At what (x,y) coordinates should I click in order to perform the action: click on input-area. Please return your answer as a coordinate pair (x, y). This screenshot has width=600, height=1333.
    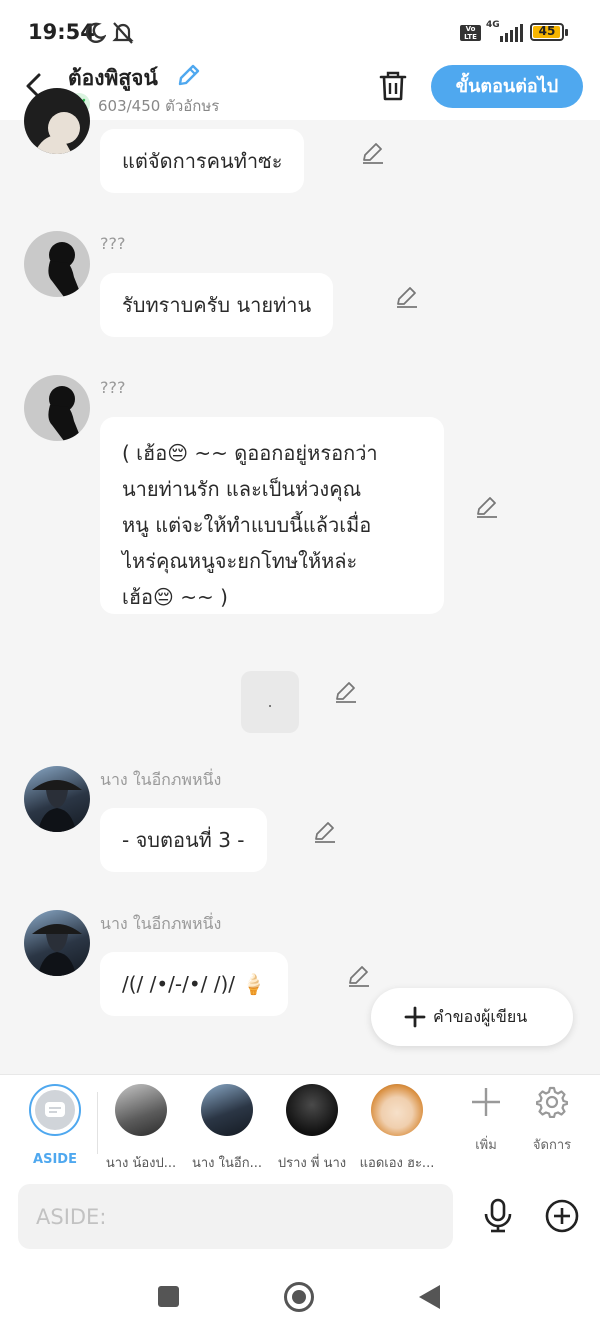
    Looking at the image, I should click on (300, 1215).